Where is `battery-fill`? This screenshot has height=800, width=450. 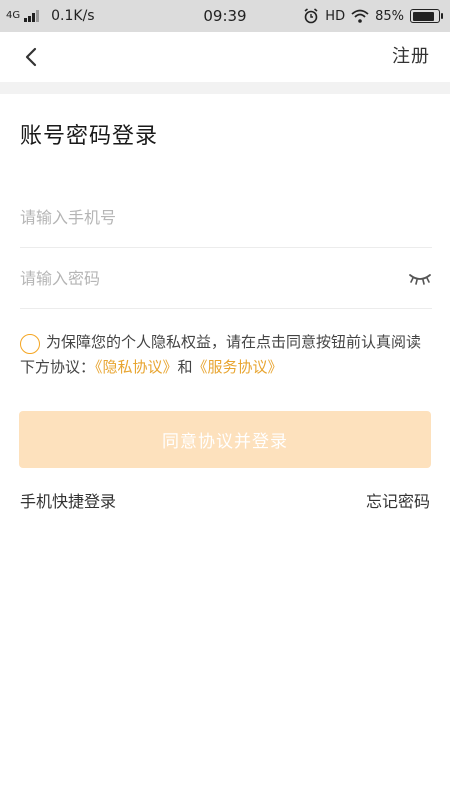
battery-fill is located at coordinates (423, 16).